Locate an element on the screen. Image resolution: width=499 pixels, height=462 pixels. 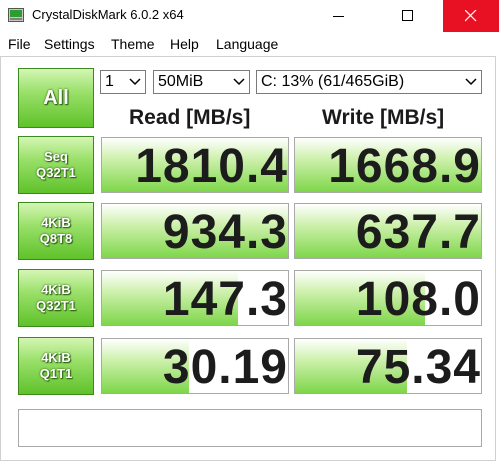
4kib-q1t1-button: 4KiB Q1T1 is located at coordinates (56, 366).